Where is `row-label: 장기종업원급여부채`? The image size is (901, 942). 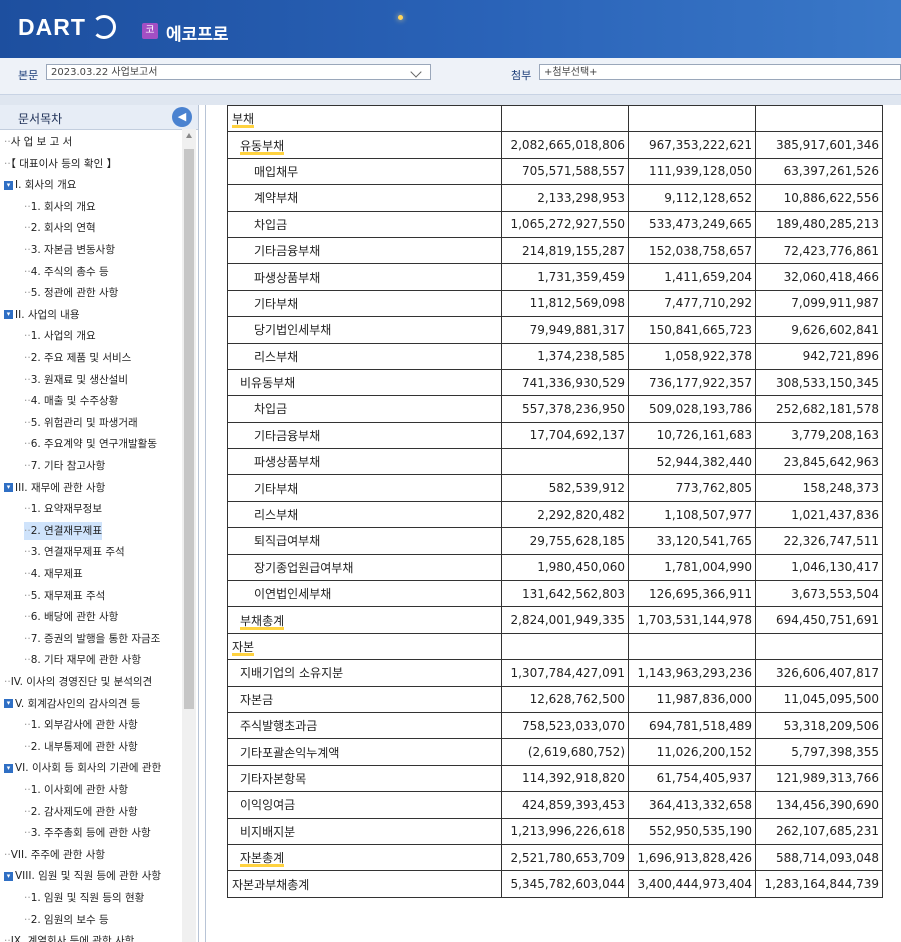 row-label: 장기종업원급여부채 is located at coordinates (304, 567).